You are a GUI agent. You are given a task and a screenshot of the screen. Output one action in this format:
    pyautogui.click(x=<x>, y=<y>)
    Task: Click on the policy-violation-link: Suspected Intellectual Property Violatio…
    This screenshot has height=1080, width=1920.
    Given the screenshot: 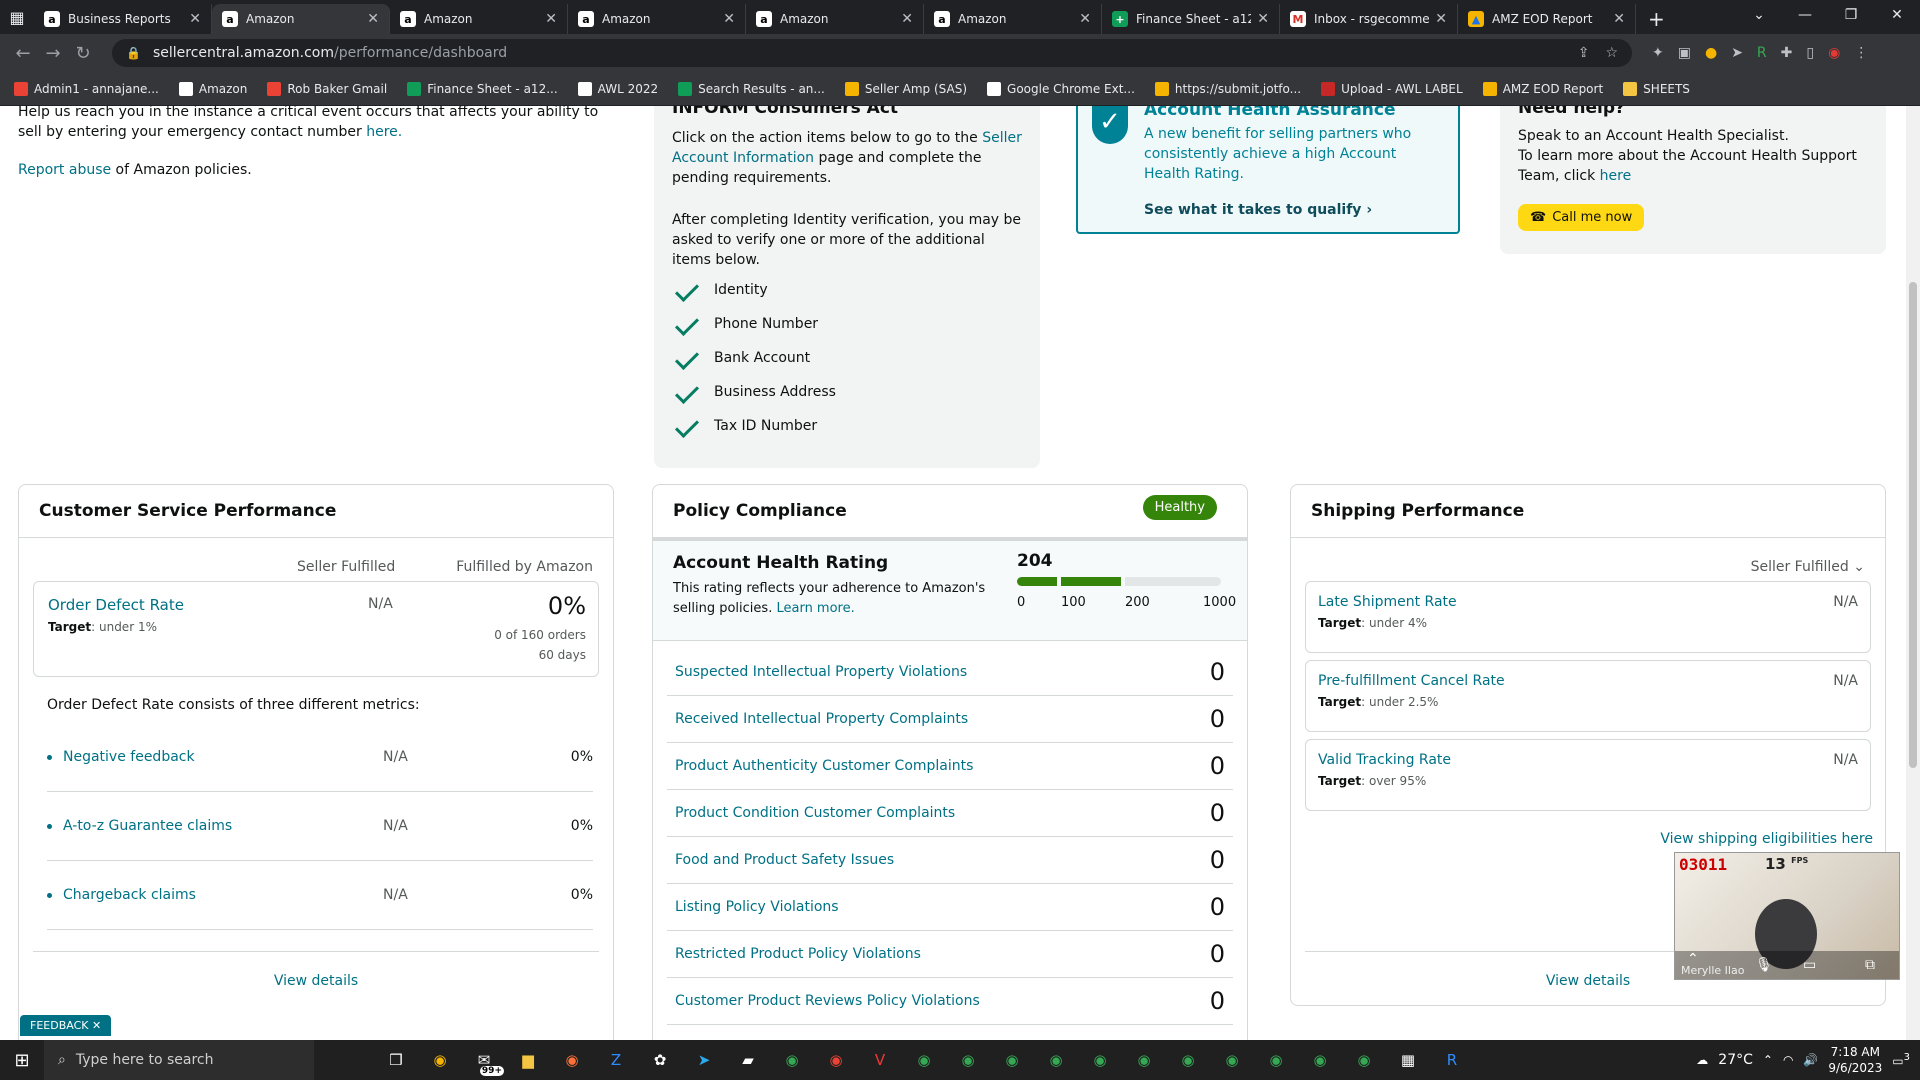 What is the action you would take?
    pyautogui.click(x=821, y=672)
    